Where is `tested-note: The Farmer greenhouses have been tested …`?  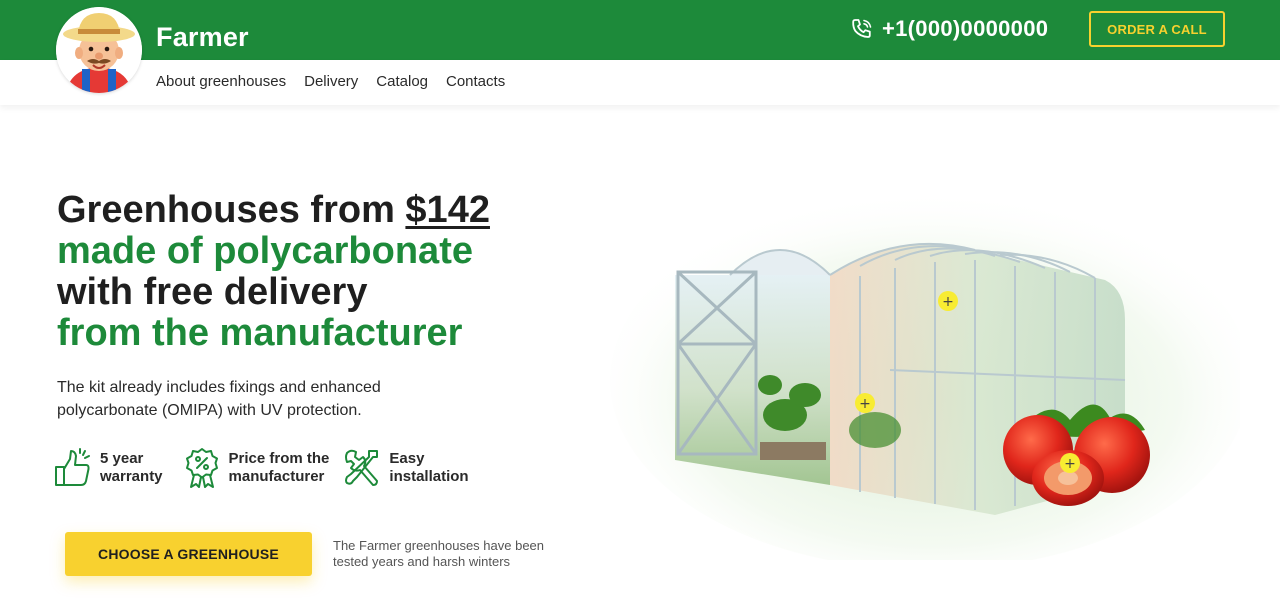
tested-note: The Farmer greenhouses have been tested … is located at coordinates (439, 553).